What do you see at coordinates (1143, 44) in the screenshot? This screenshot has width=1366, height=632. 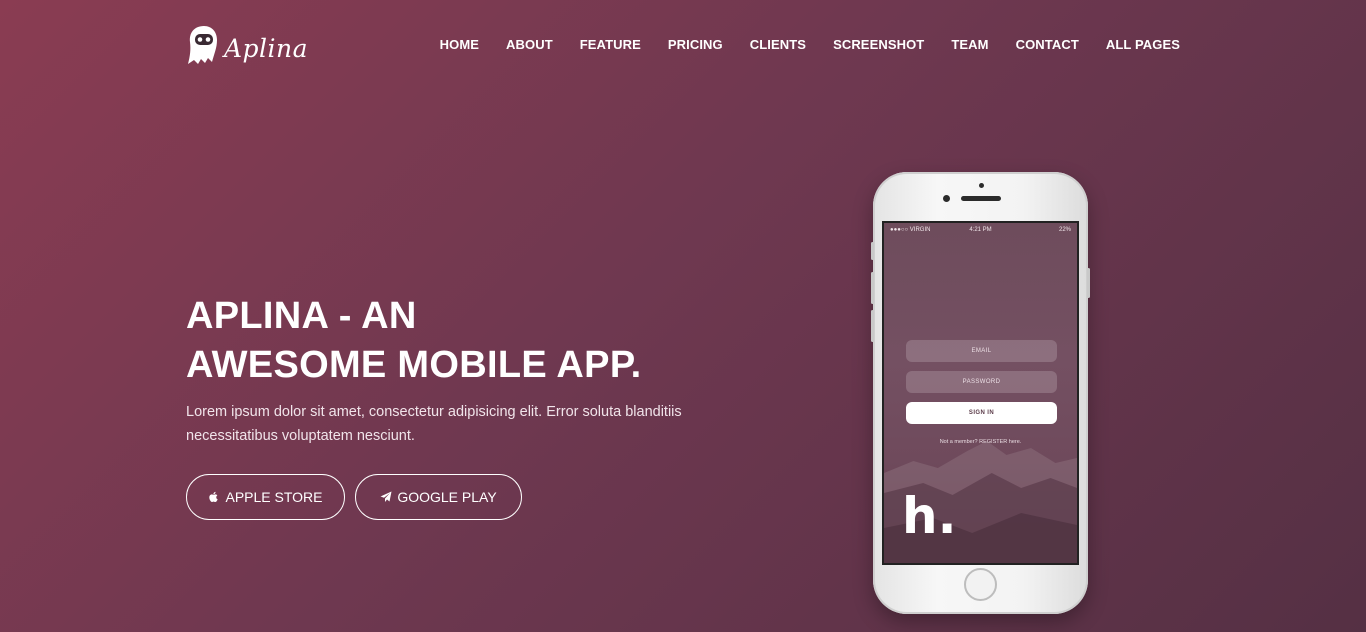 I see `nav-all-pages: ALL PAGES` at bounding box center [1143, 44].